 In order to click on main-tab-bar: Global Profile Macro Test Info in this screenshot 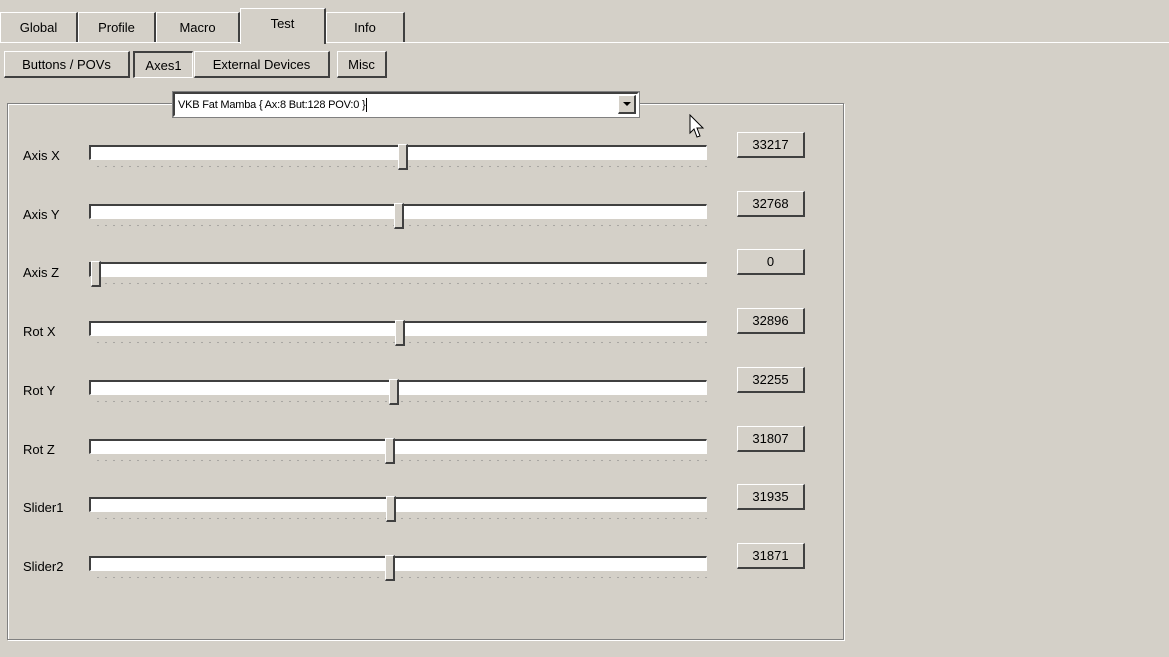, I will do `click(584, 22)`.